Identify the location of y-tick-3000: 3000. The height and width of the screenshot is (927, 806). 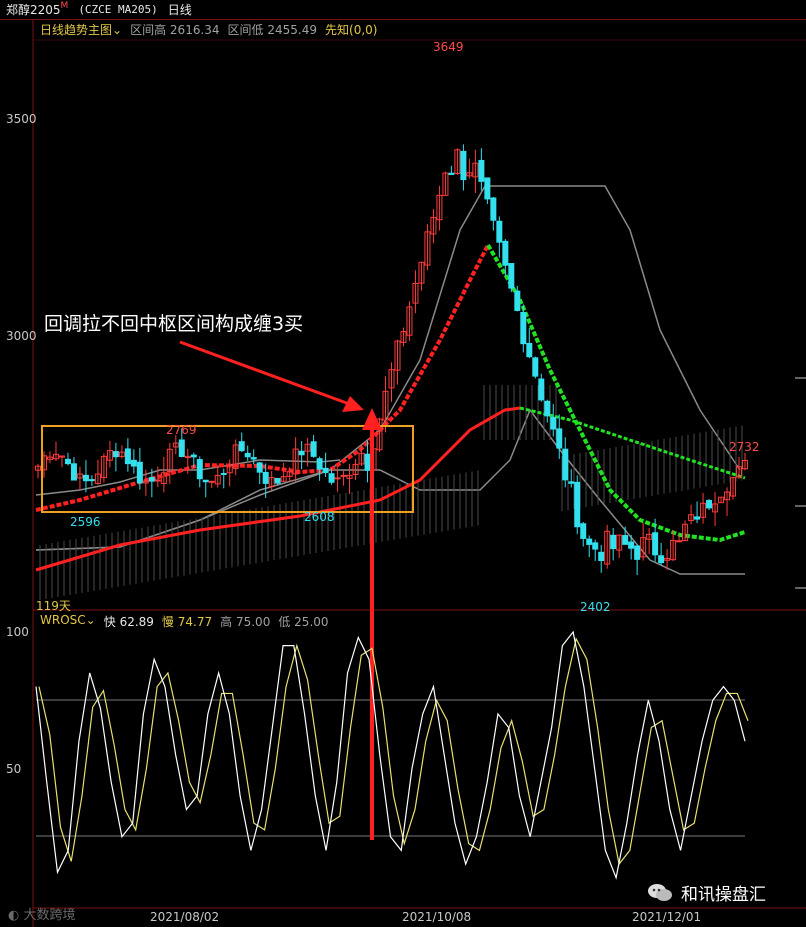
(21, 336).